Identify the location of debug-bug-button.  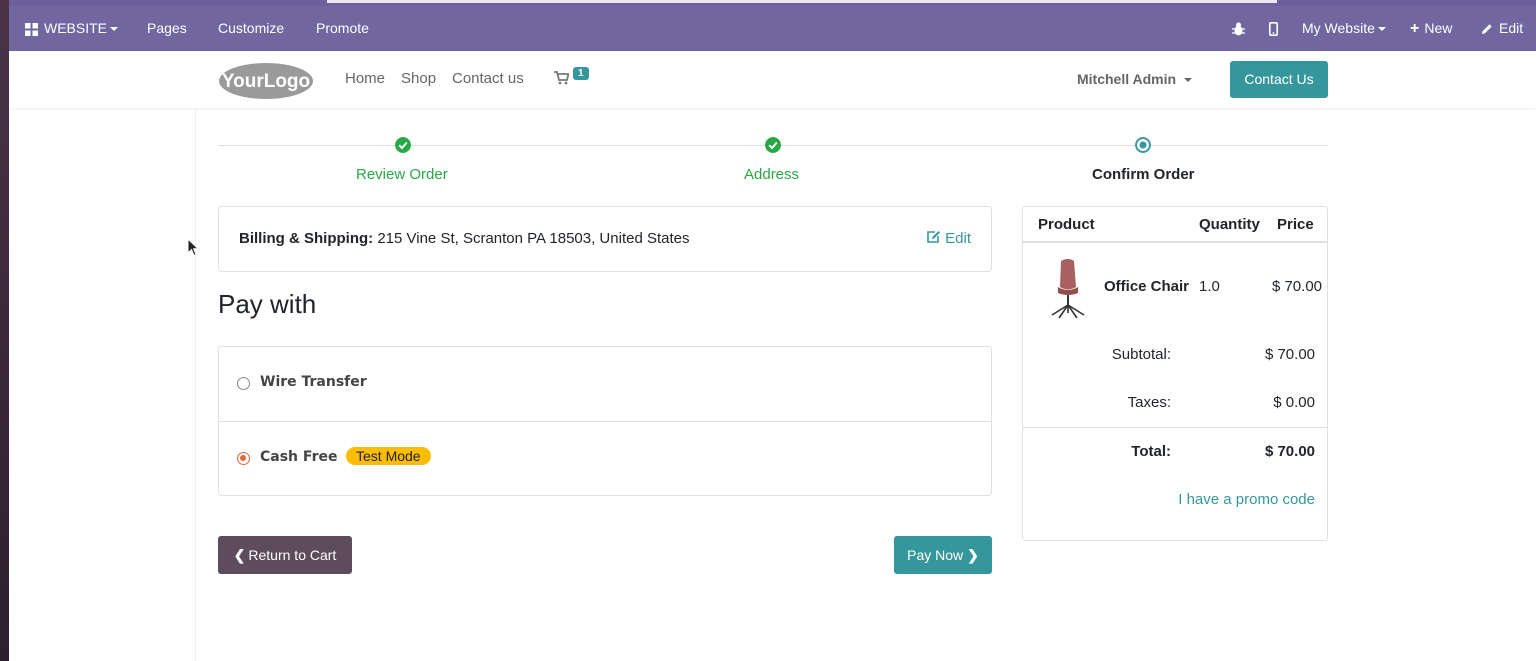
(1238, 28).